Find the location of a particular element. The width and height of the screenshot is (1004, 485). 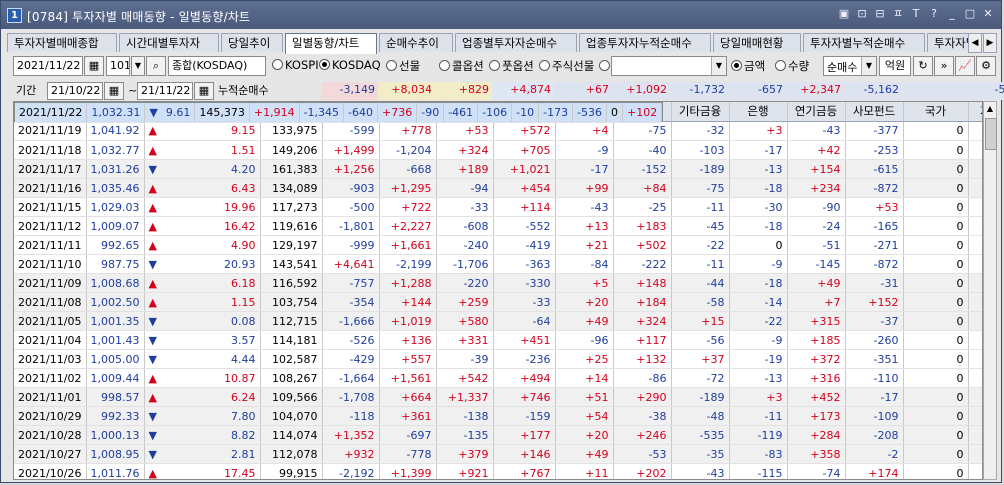

title-button-4: T is located at coordinates (916, 14).